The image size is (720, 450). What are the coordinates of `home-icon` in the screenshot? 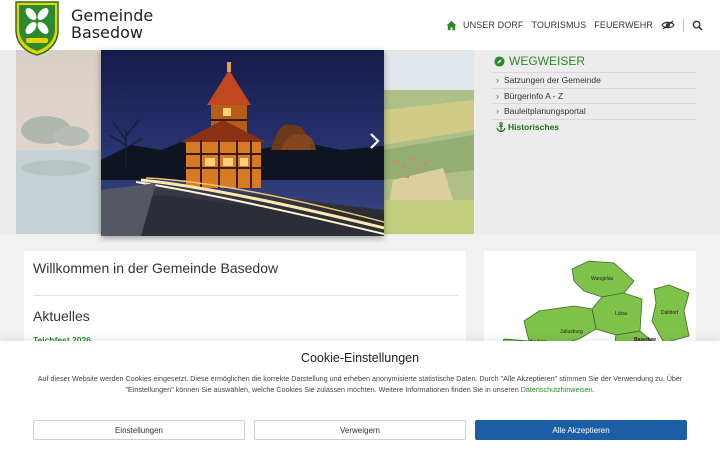 It's located at (451, 25).